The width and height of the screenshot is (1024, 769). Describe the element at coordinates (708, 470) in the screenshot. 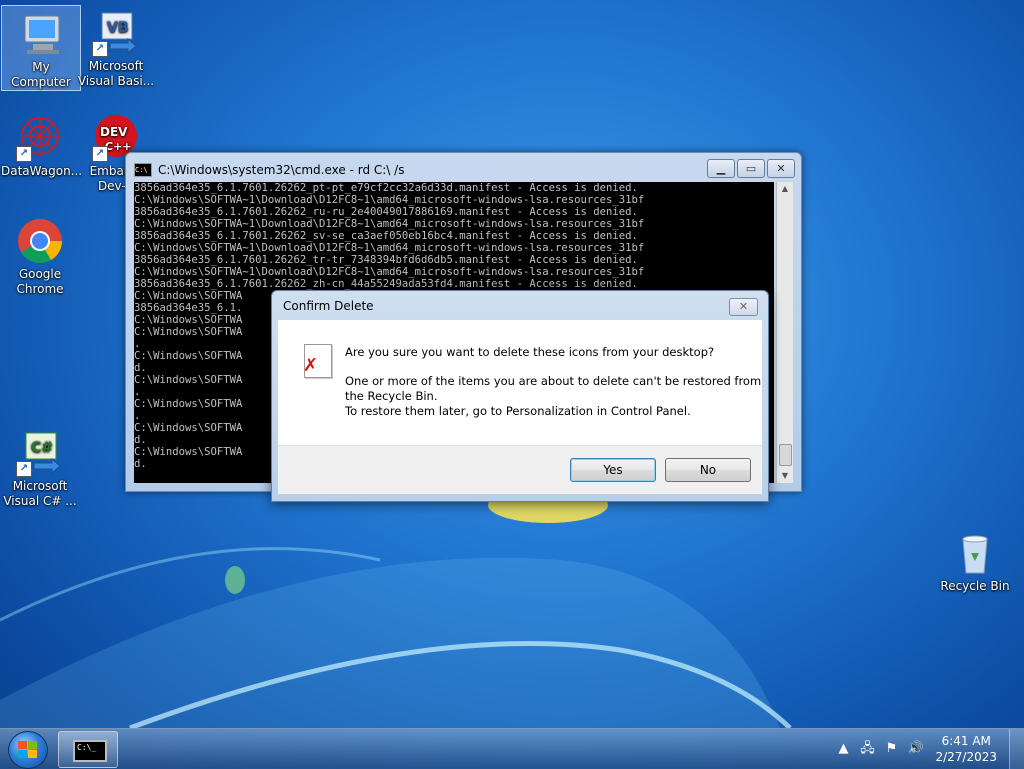

I see `no-button: No` at that location.